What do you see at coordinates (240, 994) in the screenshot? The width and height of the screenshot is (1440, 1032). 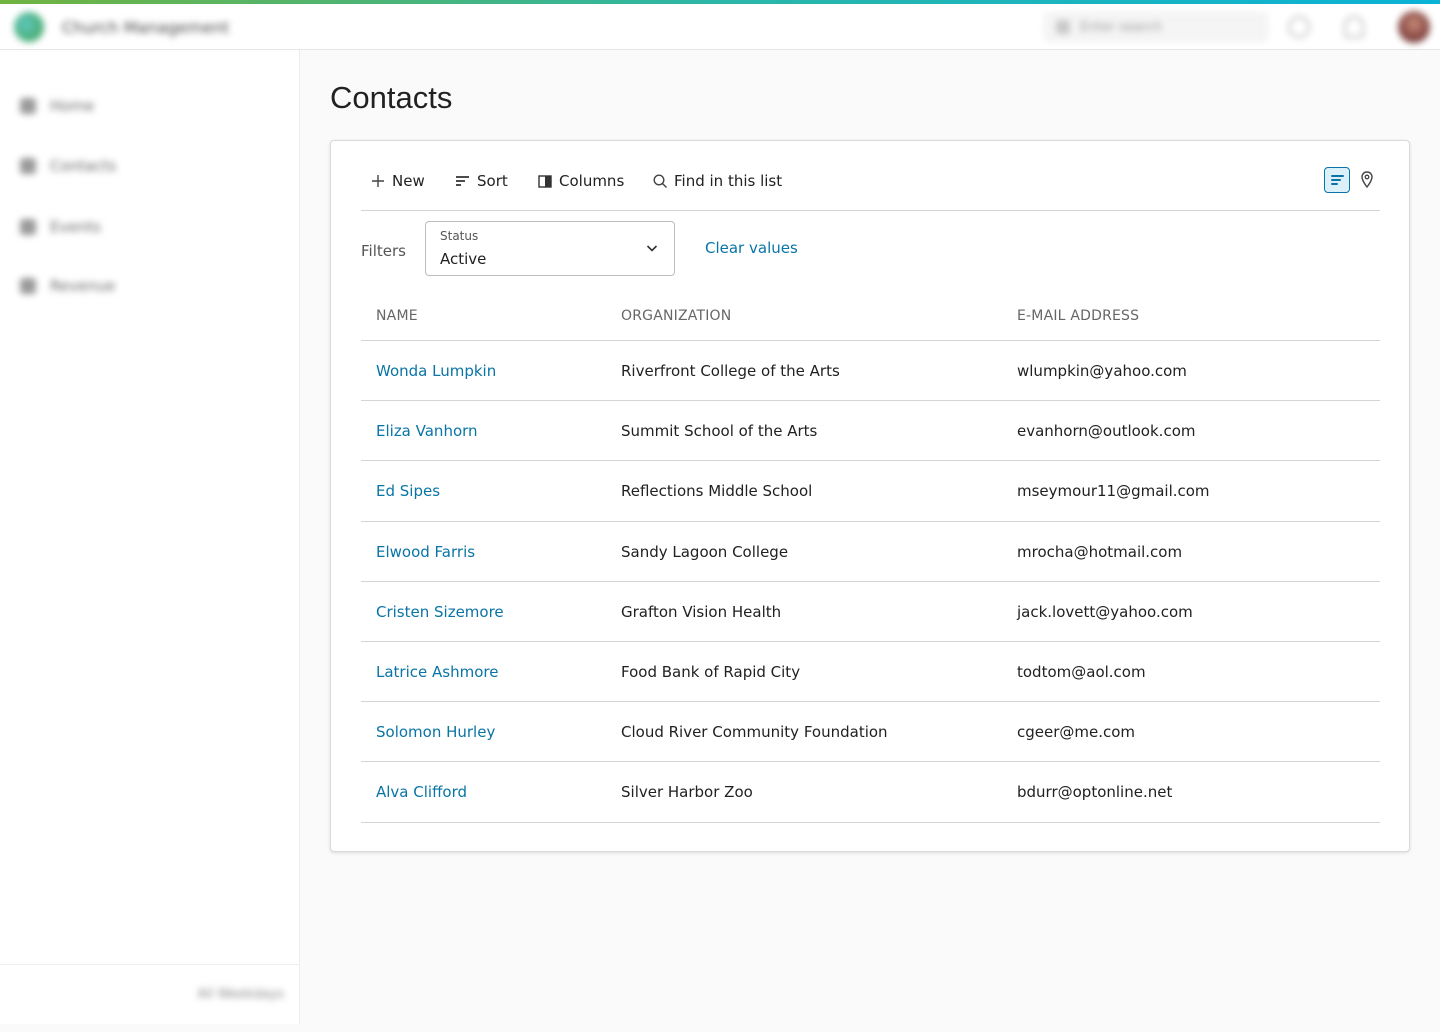 I see `sidebar-footer-text: All Weekdays` at bounding box center [240, 994].